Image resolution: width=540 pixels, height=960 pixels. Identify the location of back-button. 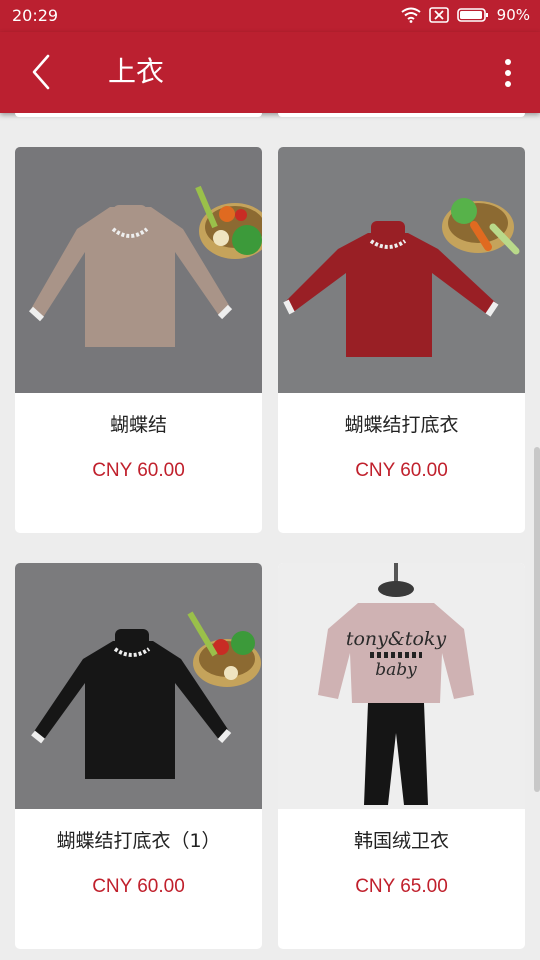
(44, 72).